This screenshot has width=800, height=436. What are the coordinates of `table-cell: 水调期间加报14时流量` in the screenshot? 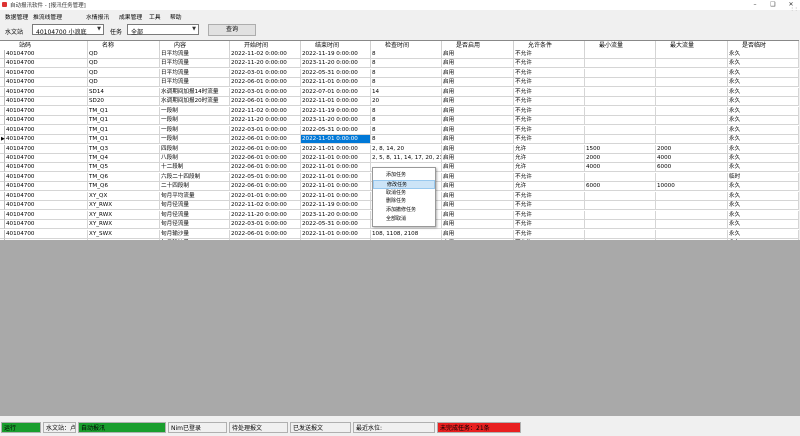 It's located at (195, 92).